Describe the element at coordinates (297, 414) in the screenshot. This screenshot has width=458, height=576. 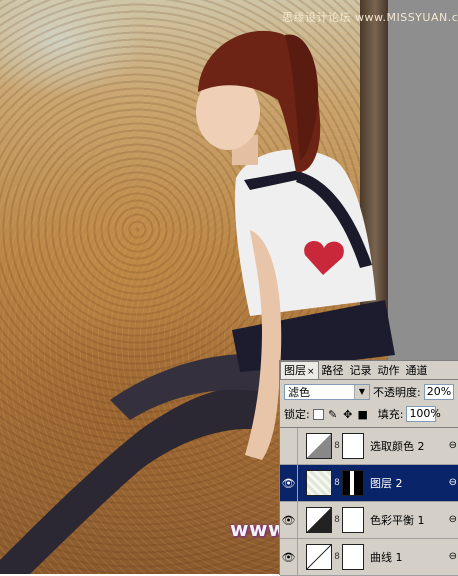
I see `lock-label: 锁定:` at that location.